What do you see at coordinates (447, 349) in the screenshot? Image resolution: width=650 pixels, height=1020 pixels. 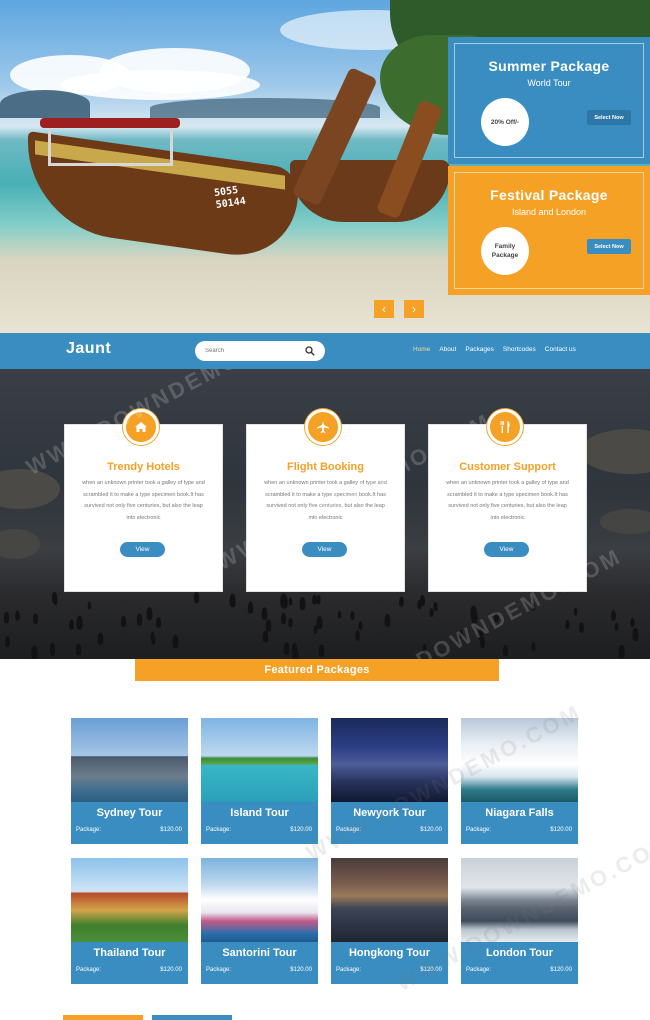 I see `nav-item-about: About` at bounding box center [447, 349].